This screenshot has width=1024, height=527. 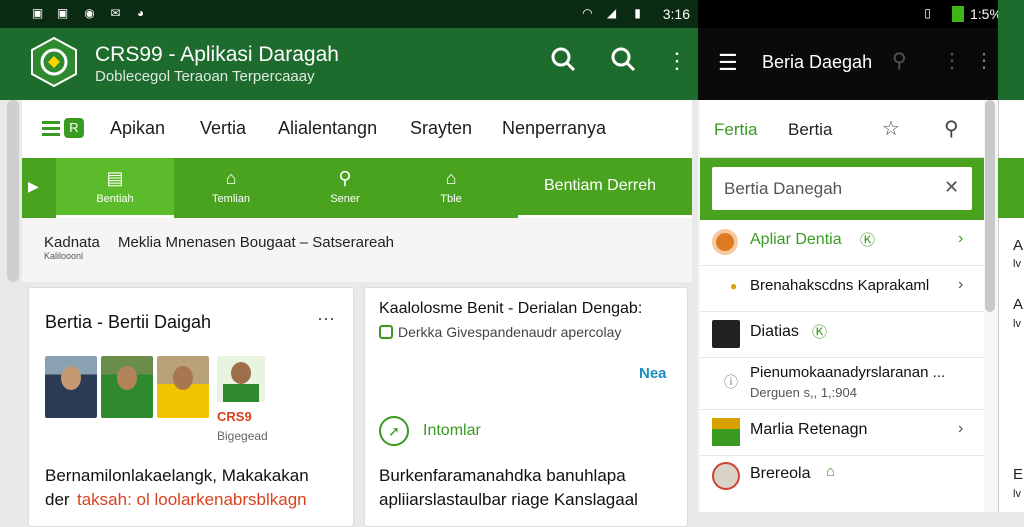 What do you see at coordinates (842, 289) in the screenshot?
I see `list-item: ● Brenahakscdns Kaprakaml ›` at bounding box center [842, 289].